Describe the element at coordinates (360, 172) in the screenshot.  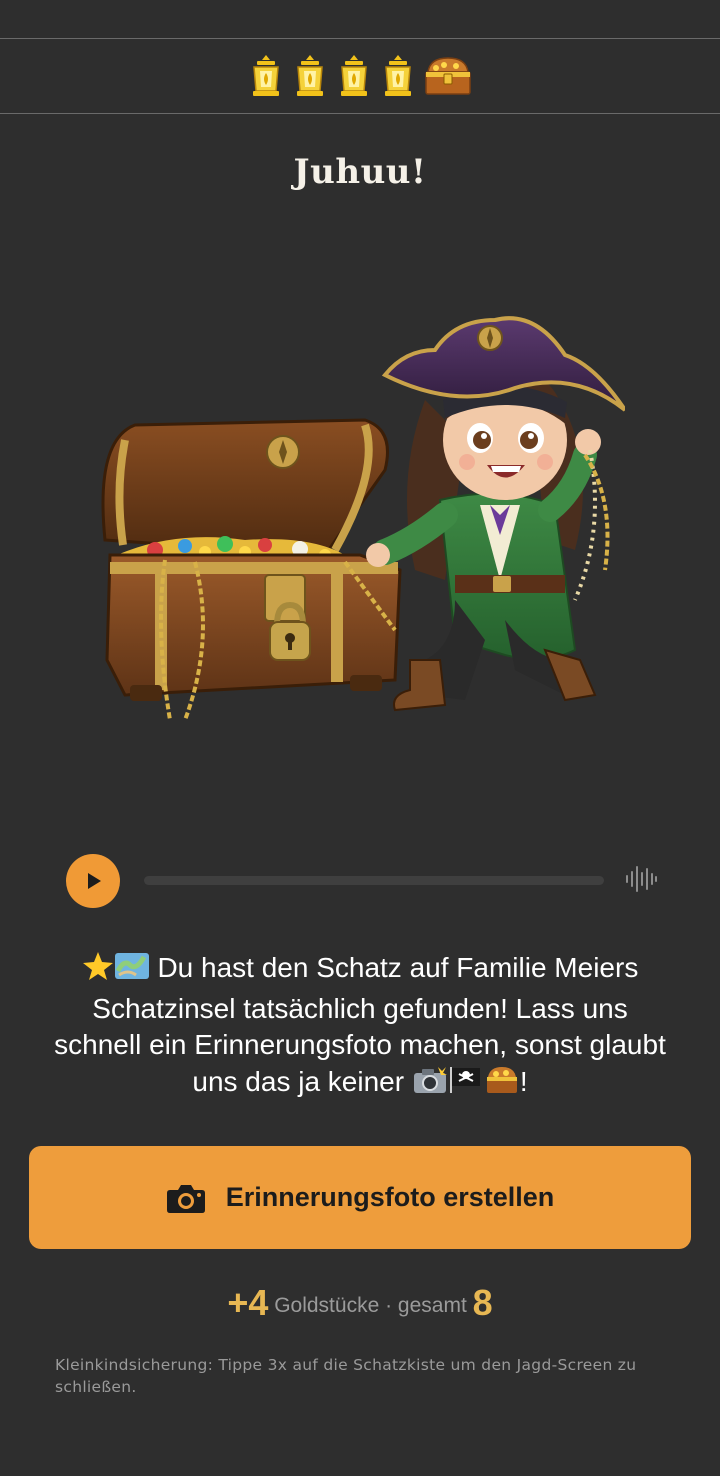
I see `page-title: Juhuu!` at that location.